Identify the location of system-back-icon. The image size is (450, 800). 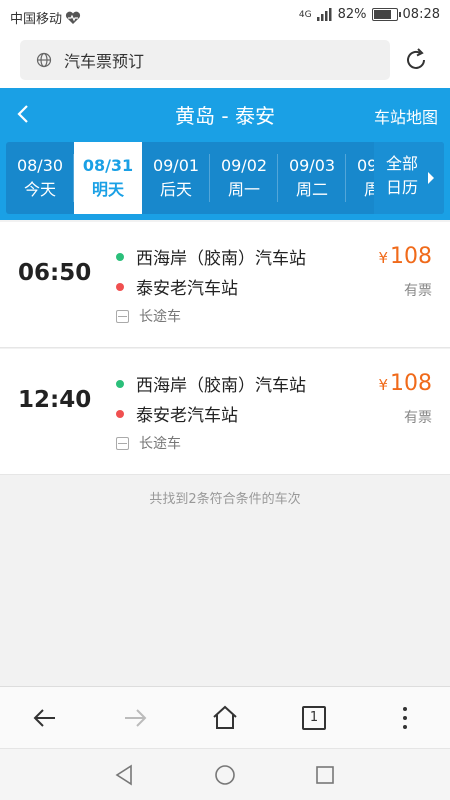
(125, 775).